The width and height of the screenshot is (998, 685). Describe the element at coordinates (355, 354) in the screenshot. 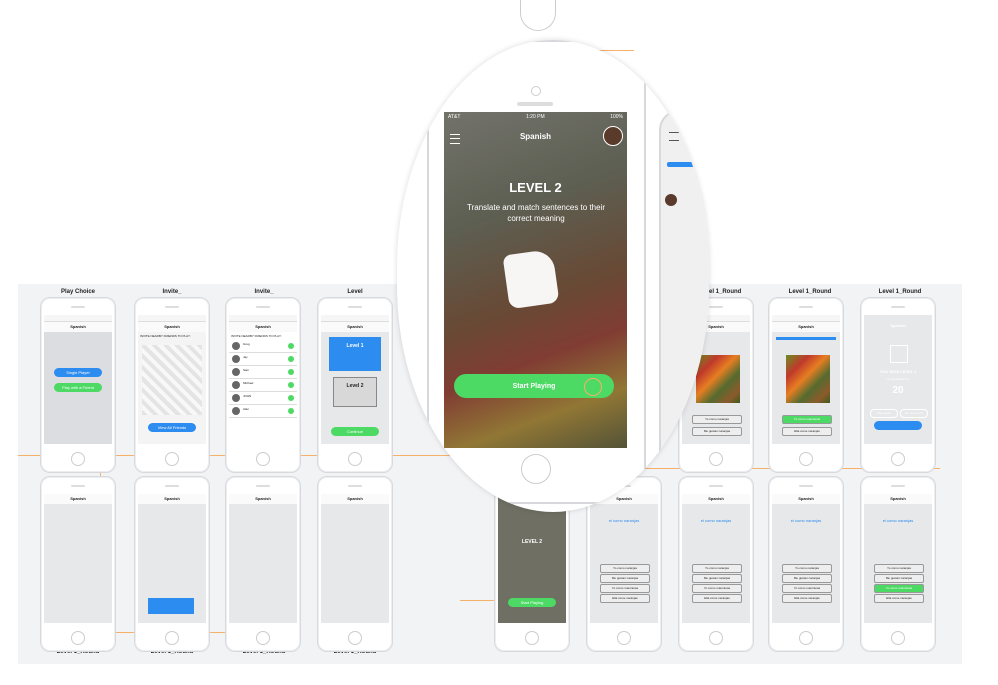

I see `level-1-card: Level 1` at that location.